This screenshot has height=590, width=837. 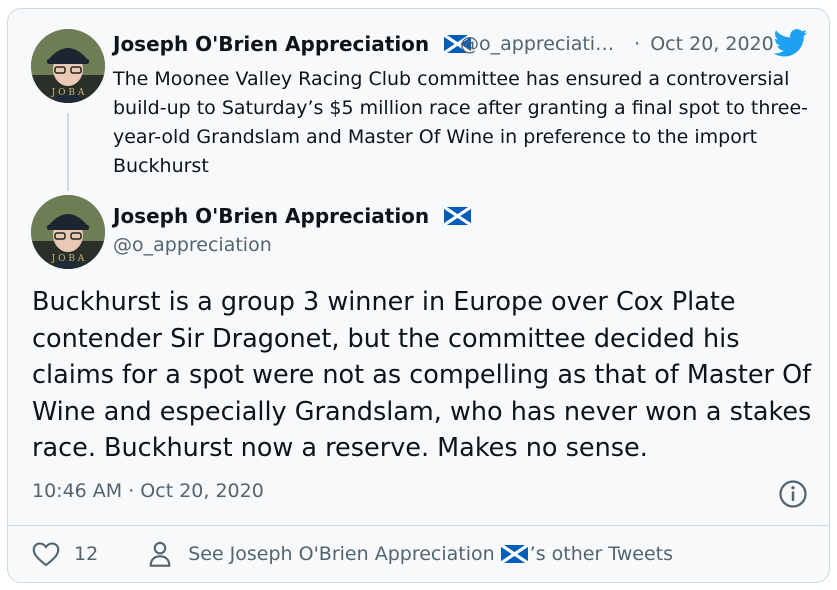 What do you see at coordinates (46, 554) in the screenshot?
I see `heart-icon` at bounding box center [46, 554].